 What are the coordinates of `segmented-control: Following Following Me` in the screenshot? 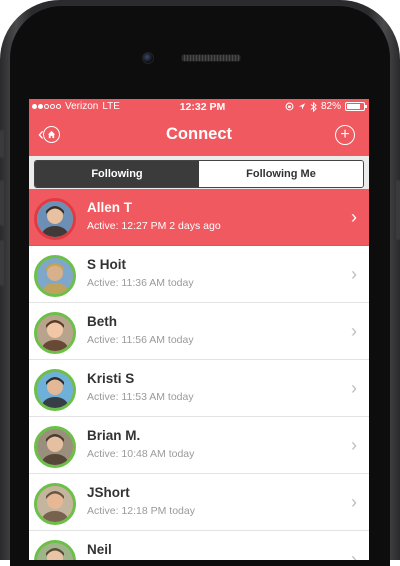 It's located at (199, 174).